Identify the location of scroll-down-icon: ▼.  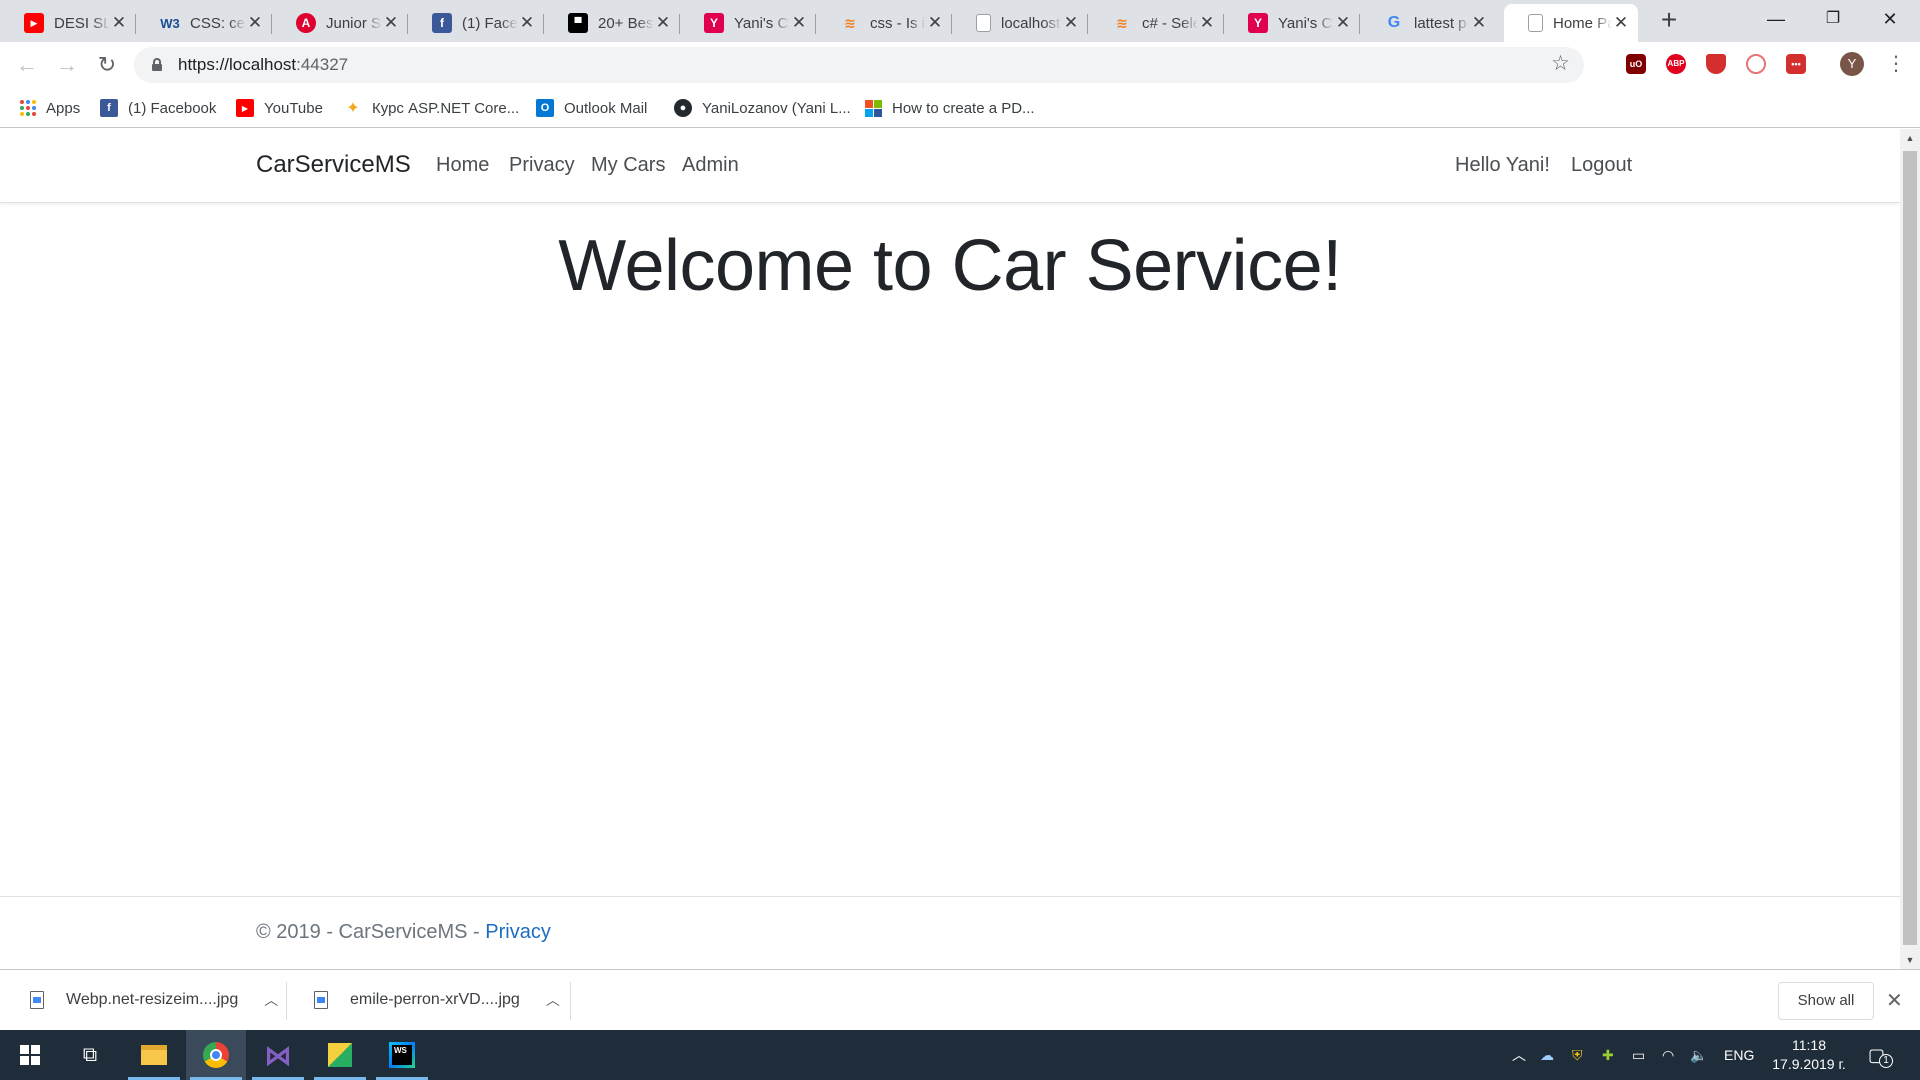
(1910, 960).